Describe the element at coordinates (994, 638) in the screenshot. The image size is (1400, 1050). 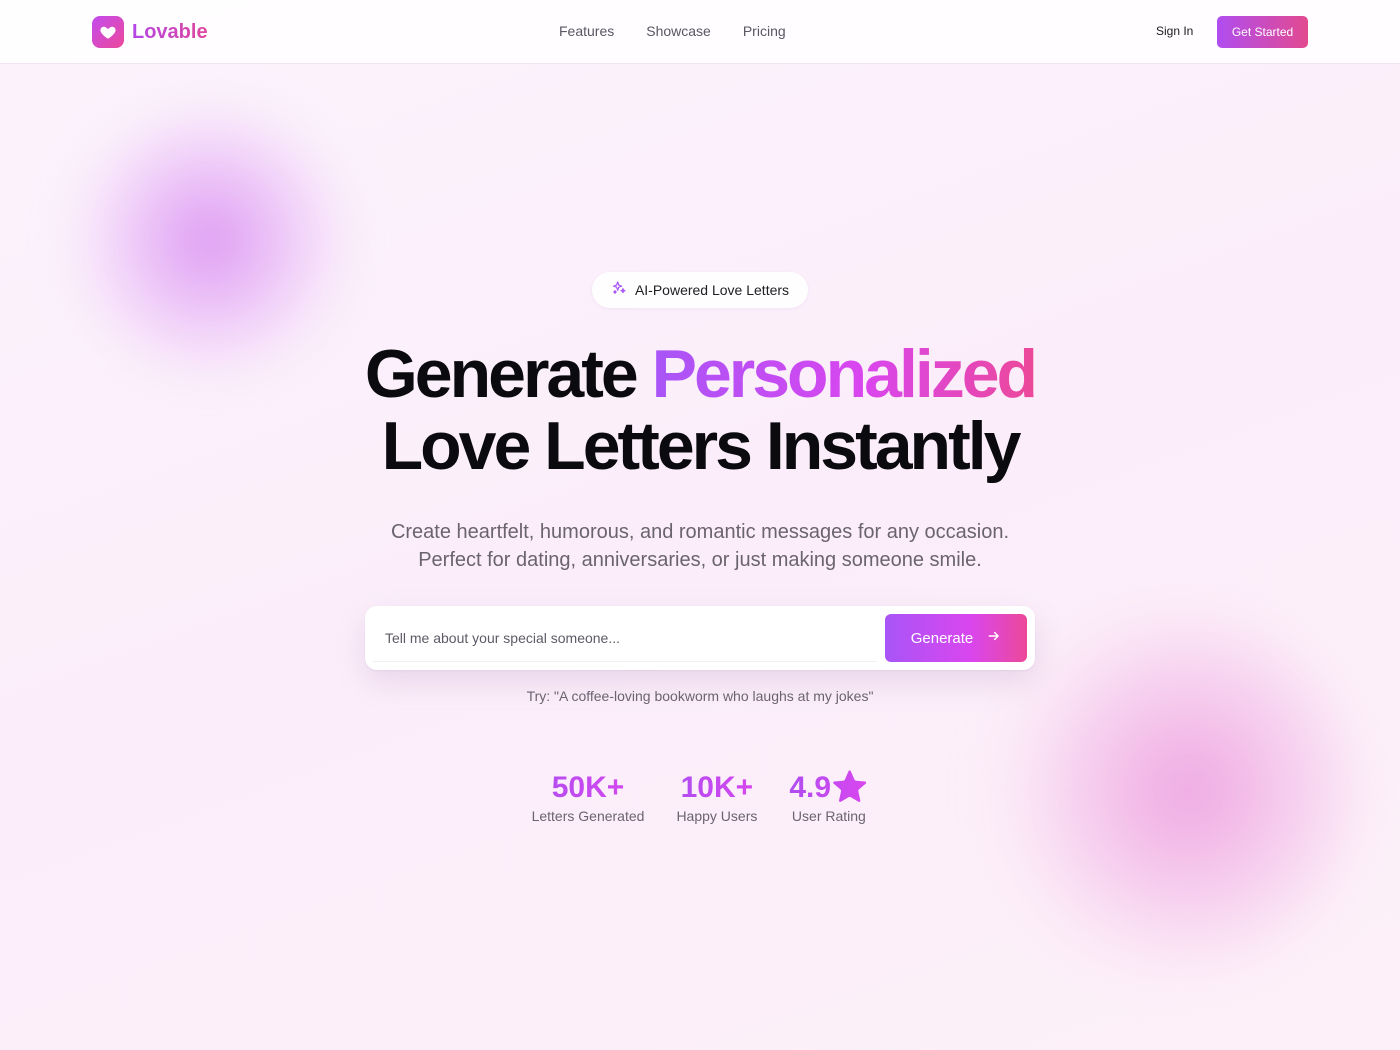
I see `arrow-right-icon` at that location.